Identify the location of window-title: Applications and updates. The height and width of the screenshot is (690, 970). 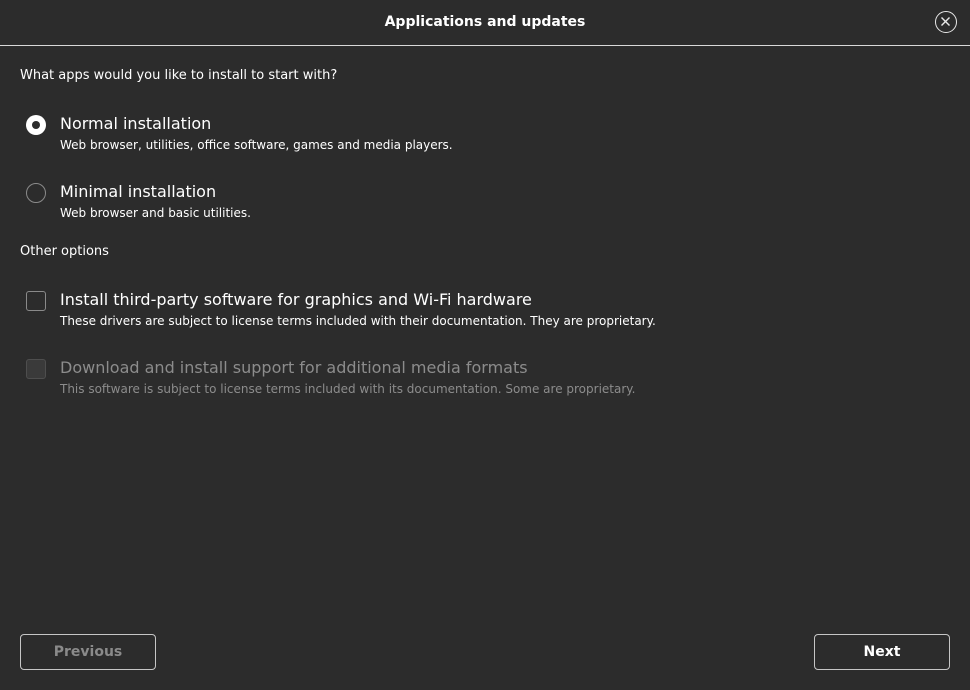
(485, 22).